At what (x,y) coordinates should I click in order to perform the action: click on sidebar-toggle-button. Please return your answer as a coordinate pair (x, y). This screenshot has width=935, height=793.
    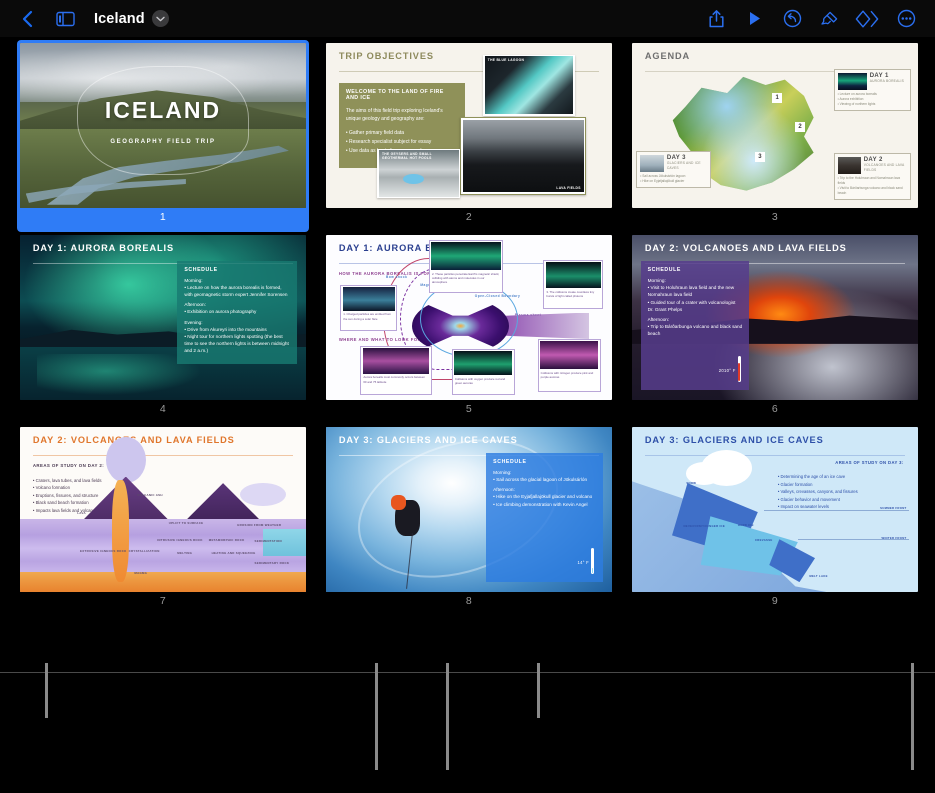
    Looking at the image, I should click on (65, 19).